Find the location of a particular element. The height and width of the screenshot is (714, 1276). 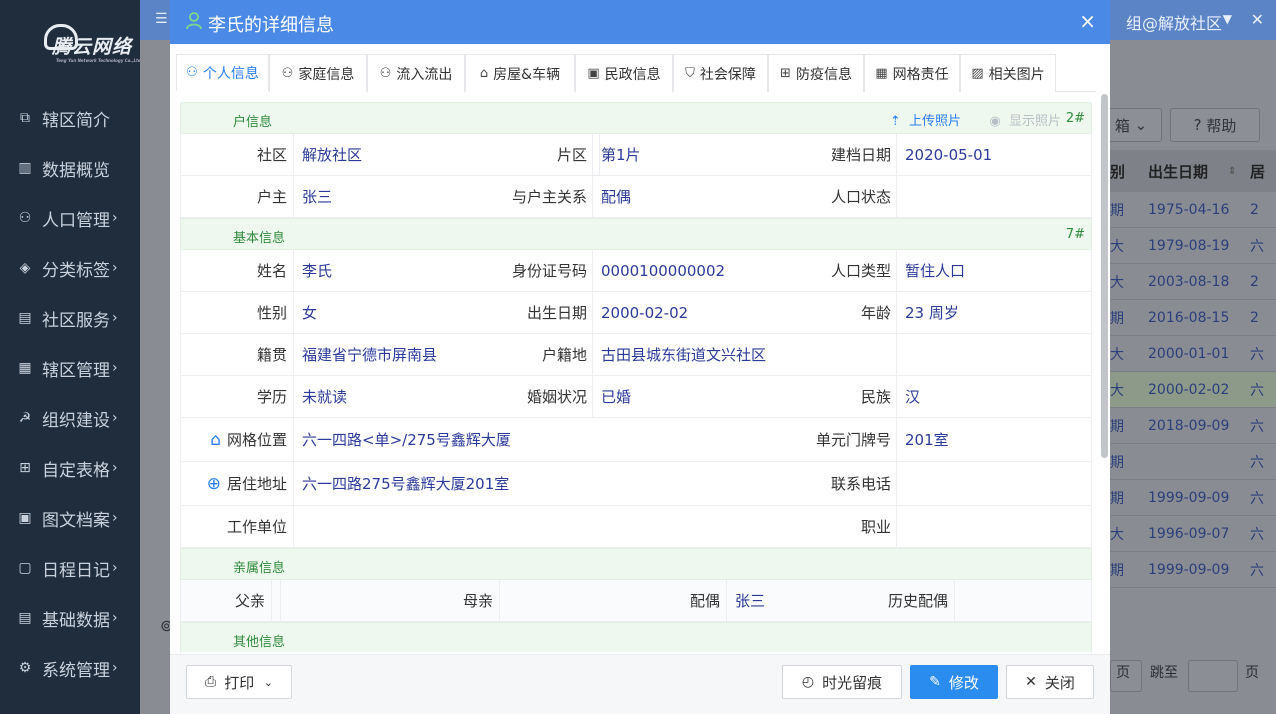

topbar-user: 组@解放社区 is located at coordinates (1174, 22).